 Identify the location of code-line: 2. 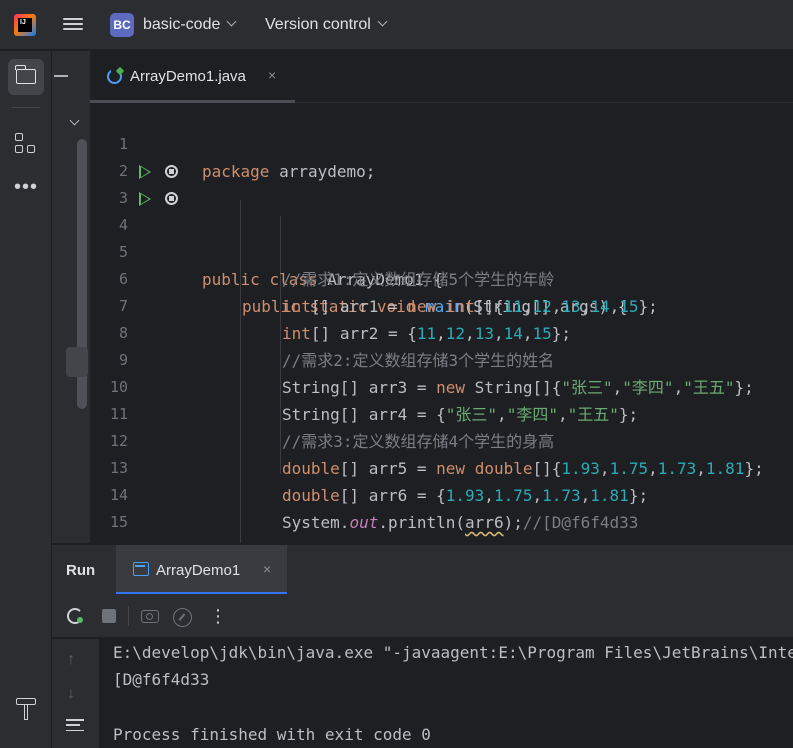
(441, 155).